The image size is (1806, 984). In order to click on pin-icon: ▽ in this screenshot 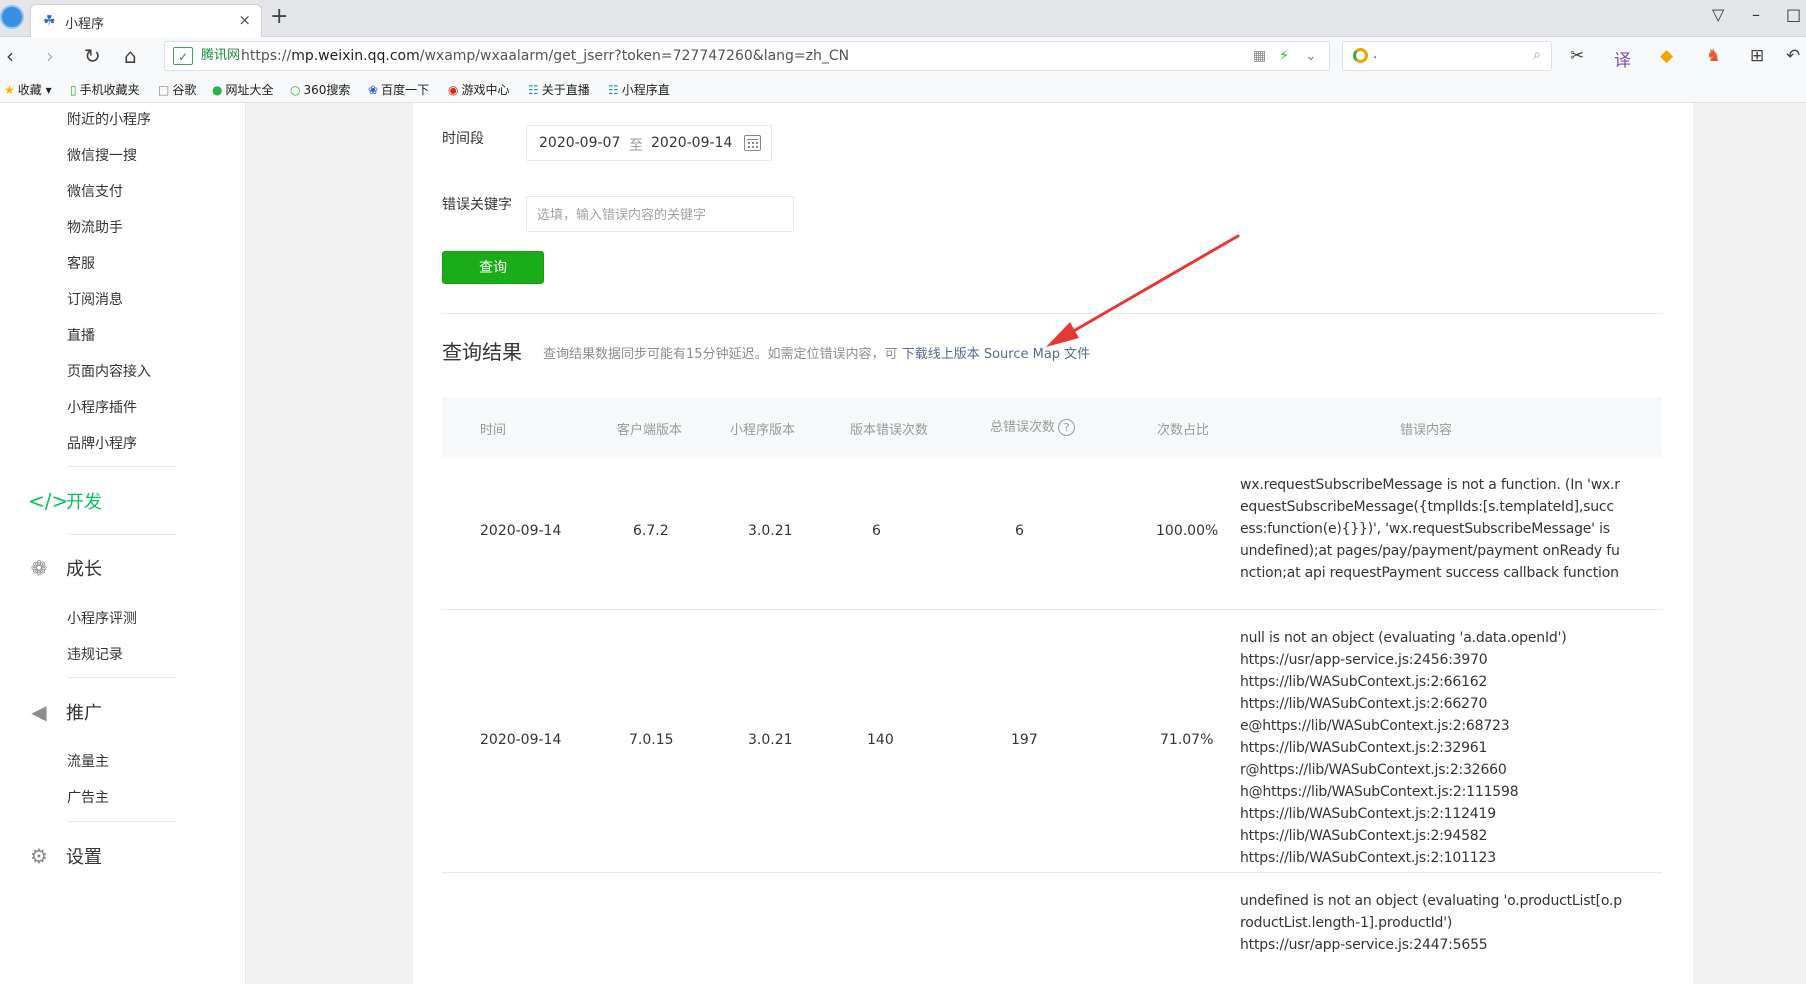, I will do `click(1718, 14)`.